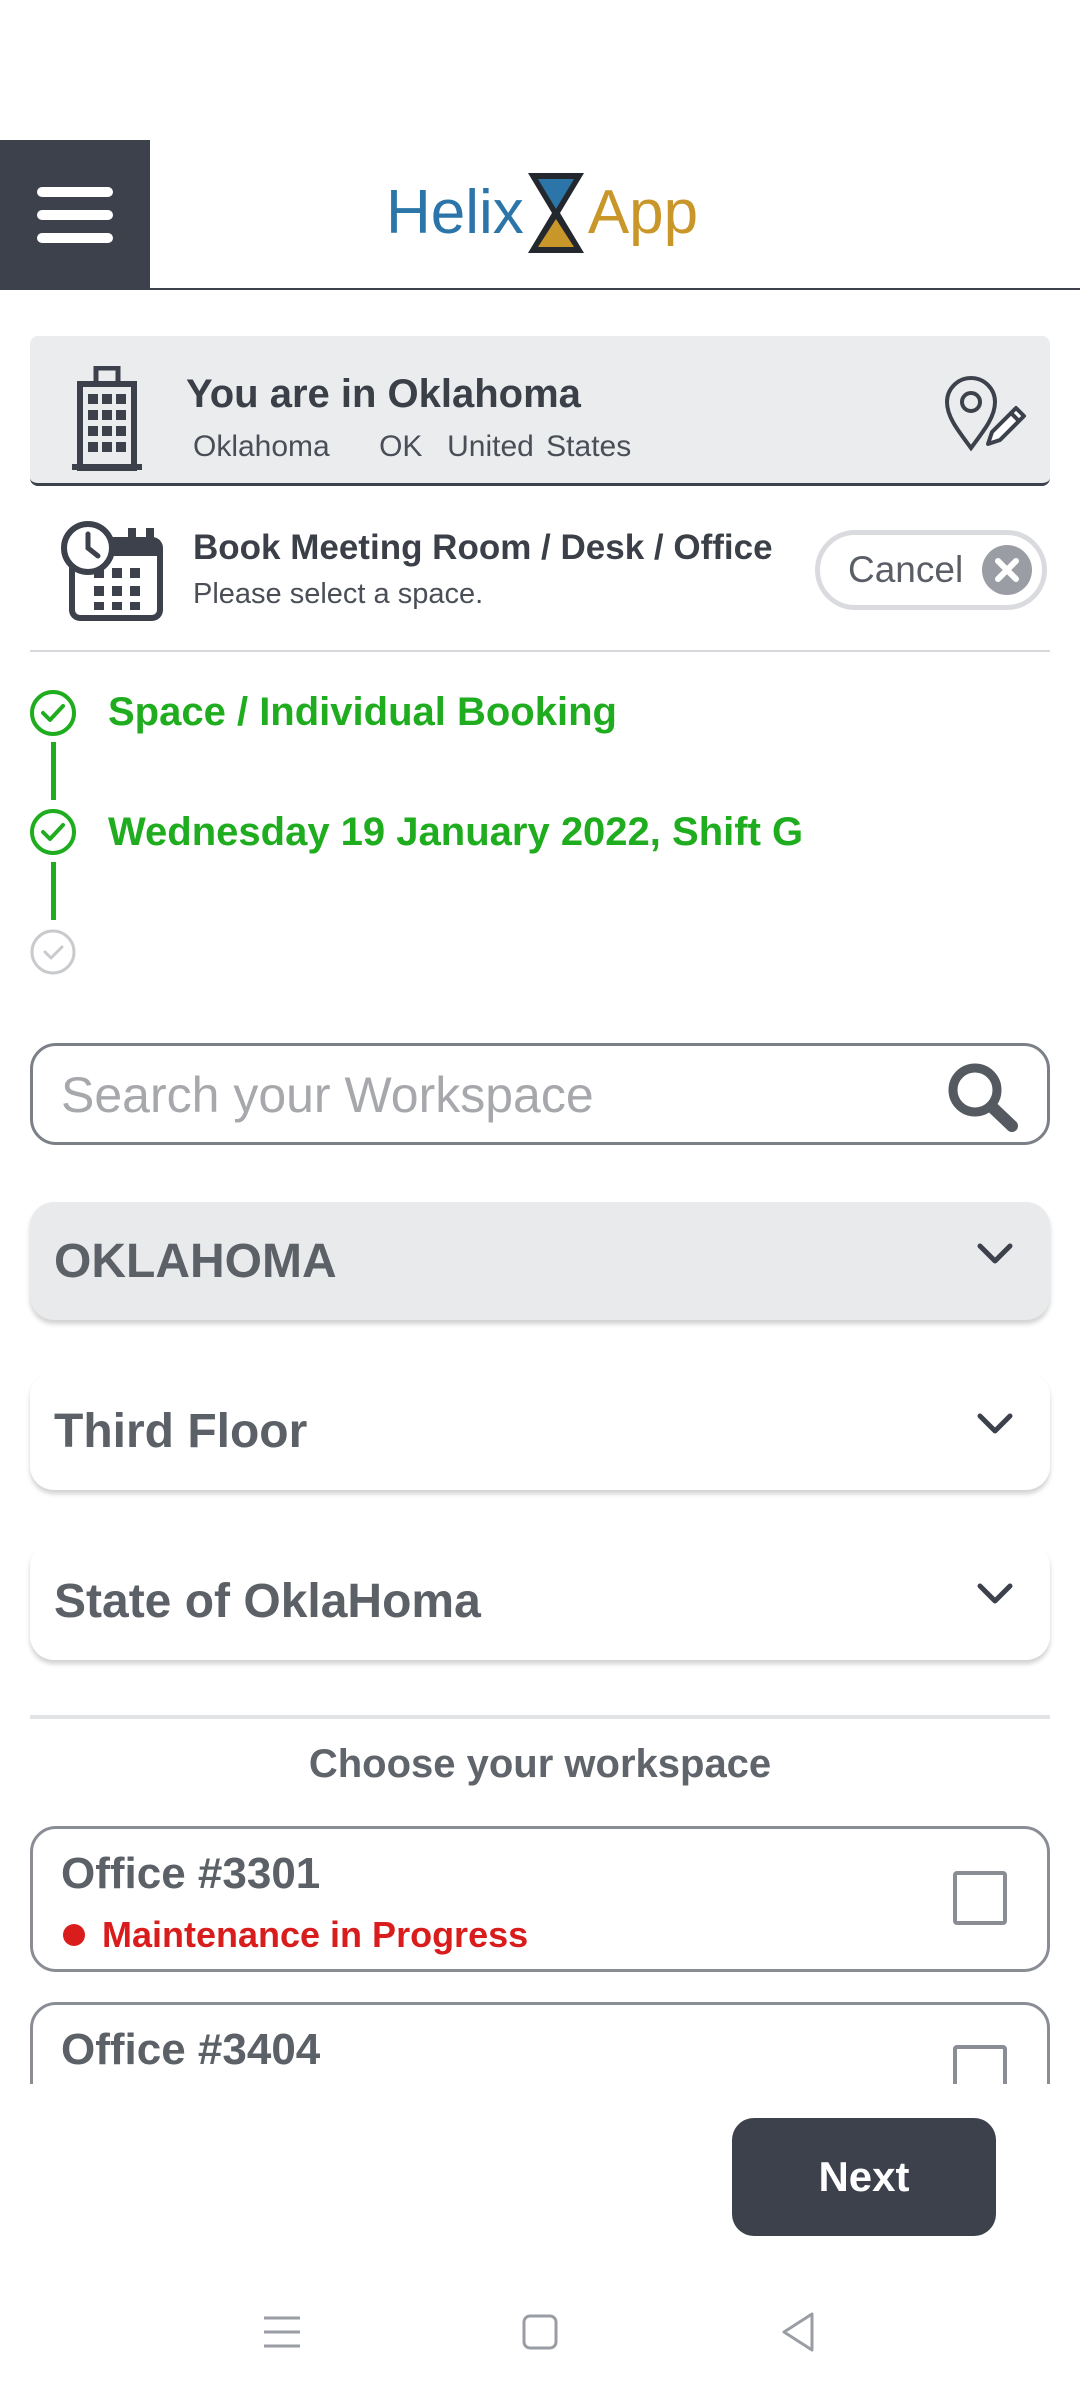  I want to click on building-icon, so click(107, 418).